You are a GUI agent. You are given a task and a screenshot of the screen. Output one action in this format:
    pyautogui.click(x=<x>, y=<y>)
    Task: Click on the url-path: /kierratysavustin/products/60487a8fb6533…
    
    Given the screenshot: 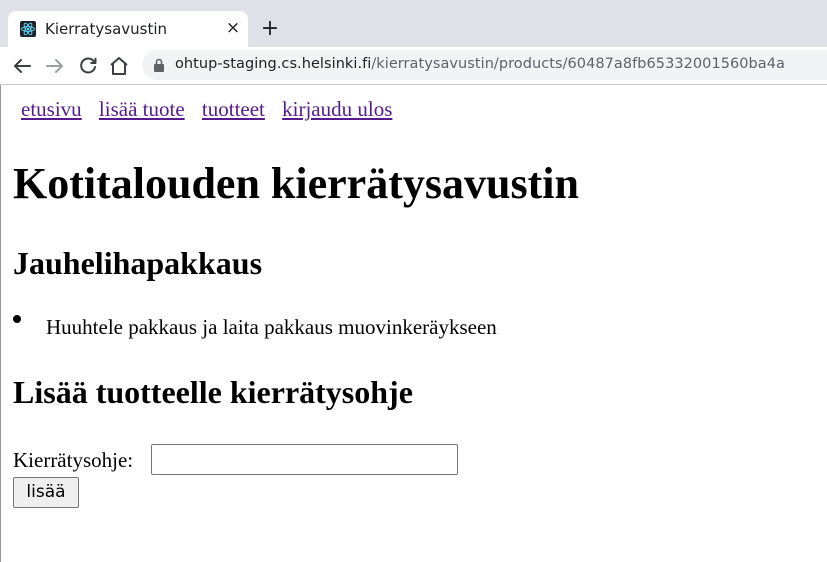 What is the action you would take?
    pyautogui.click(x=578, y=64)
    